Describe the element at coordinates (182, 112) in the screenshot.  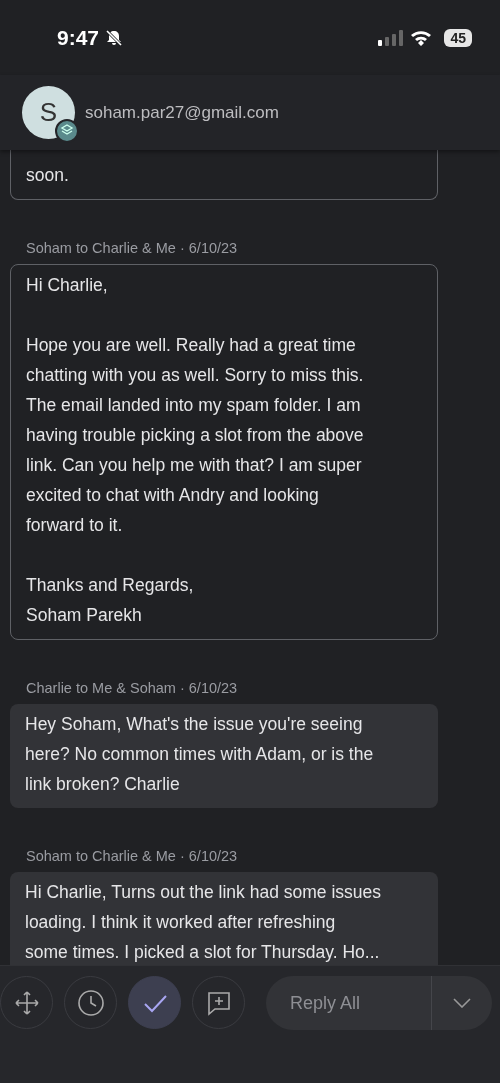
I see `account-email: soham.par27@gmail.com` at that location.